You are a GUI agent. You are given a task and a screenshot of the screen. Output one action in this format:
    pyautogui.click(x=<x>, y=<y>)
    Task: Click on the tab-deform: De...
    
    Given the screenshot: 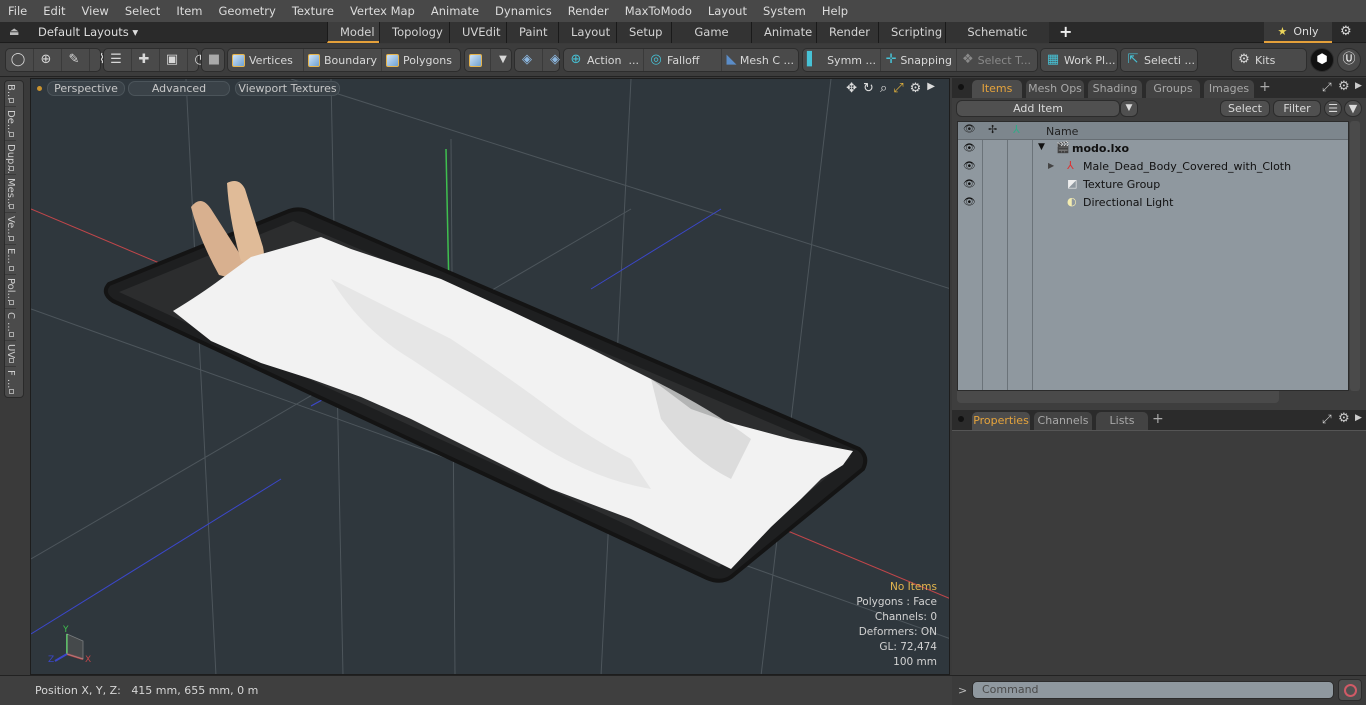 What is the action you would take?
    pyautogui.click(x=10, y=124)
    